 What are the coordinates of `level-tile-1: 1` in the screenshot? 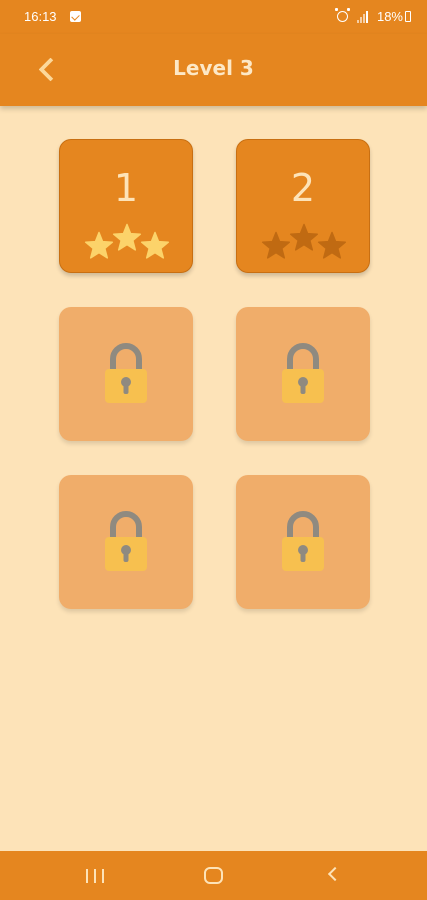 It's located at (126, 206).